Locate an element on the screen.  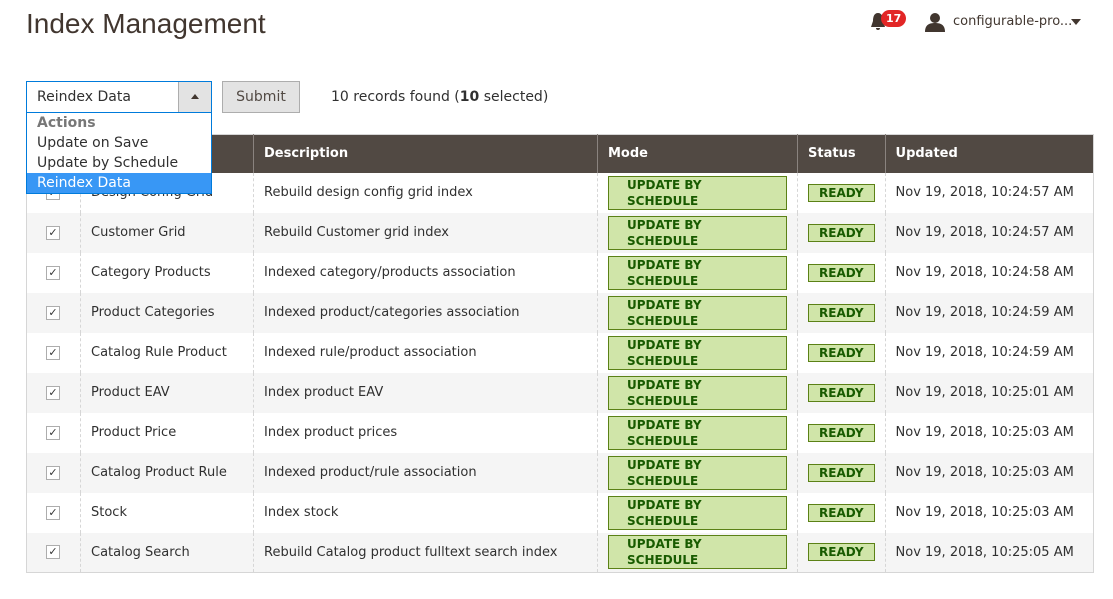
option-update-on-save: Update on Save is located at coordinates (119, 143).